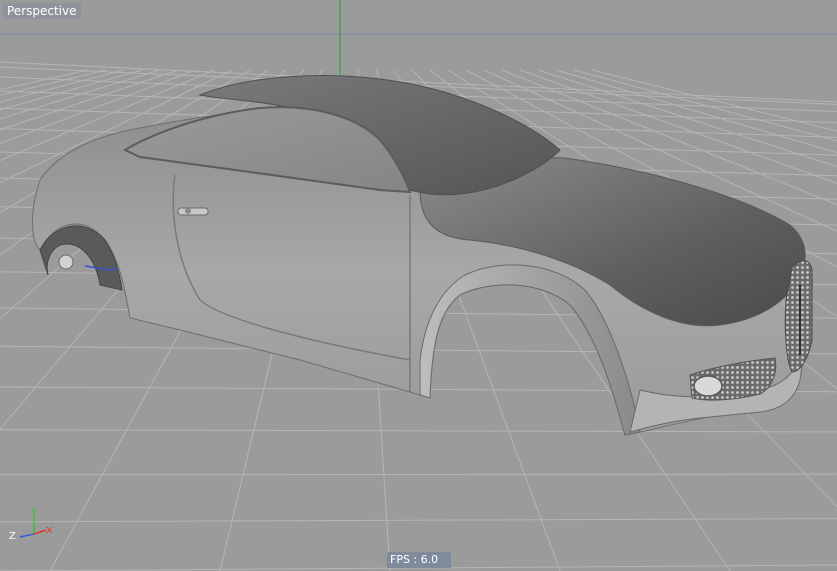 The width and height of the screenshot is (837, 571). I want to click on gizmo-z-axis, so click(27, 535).